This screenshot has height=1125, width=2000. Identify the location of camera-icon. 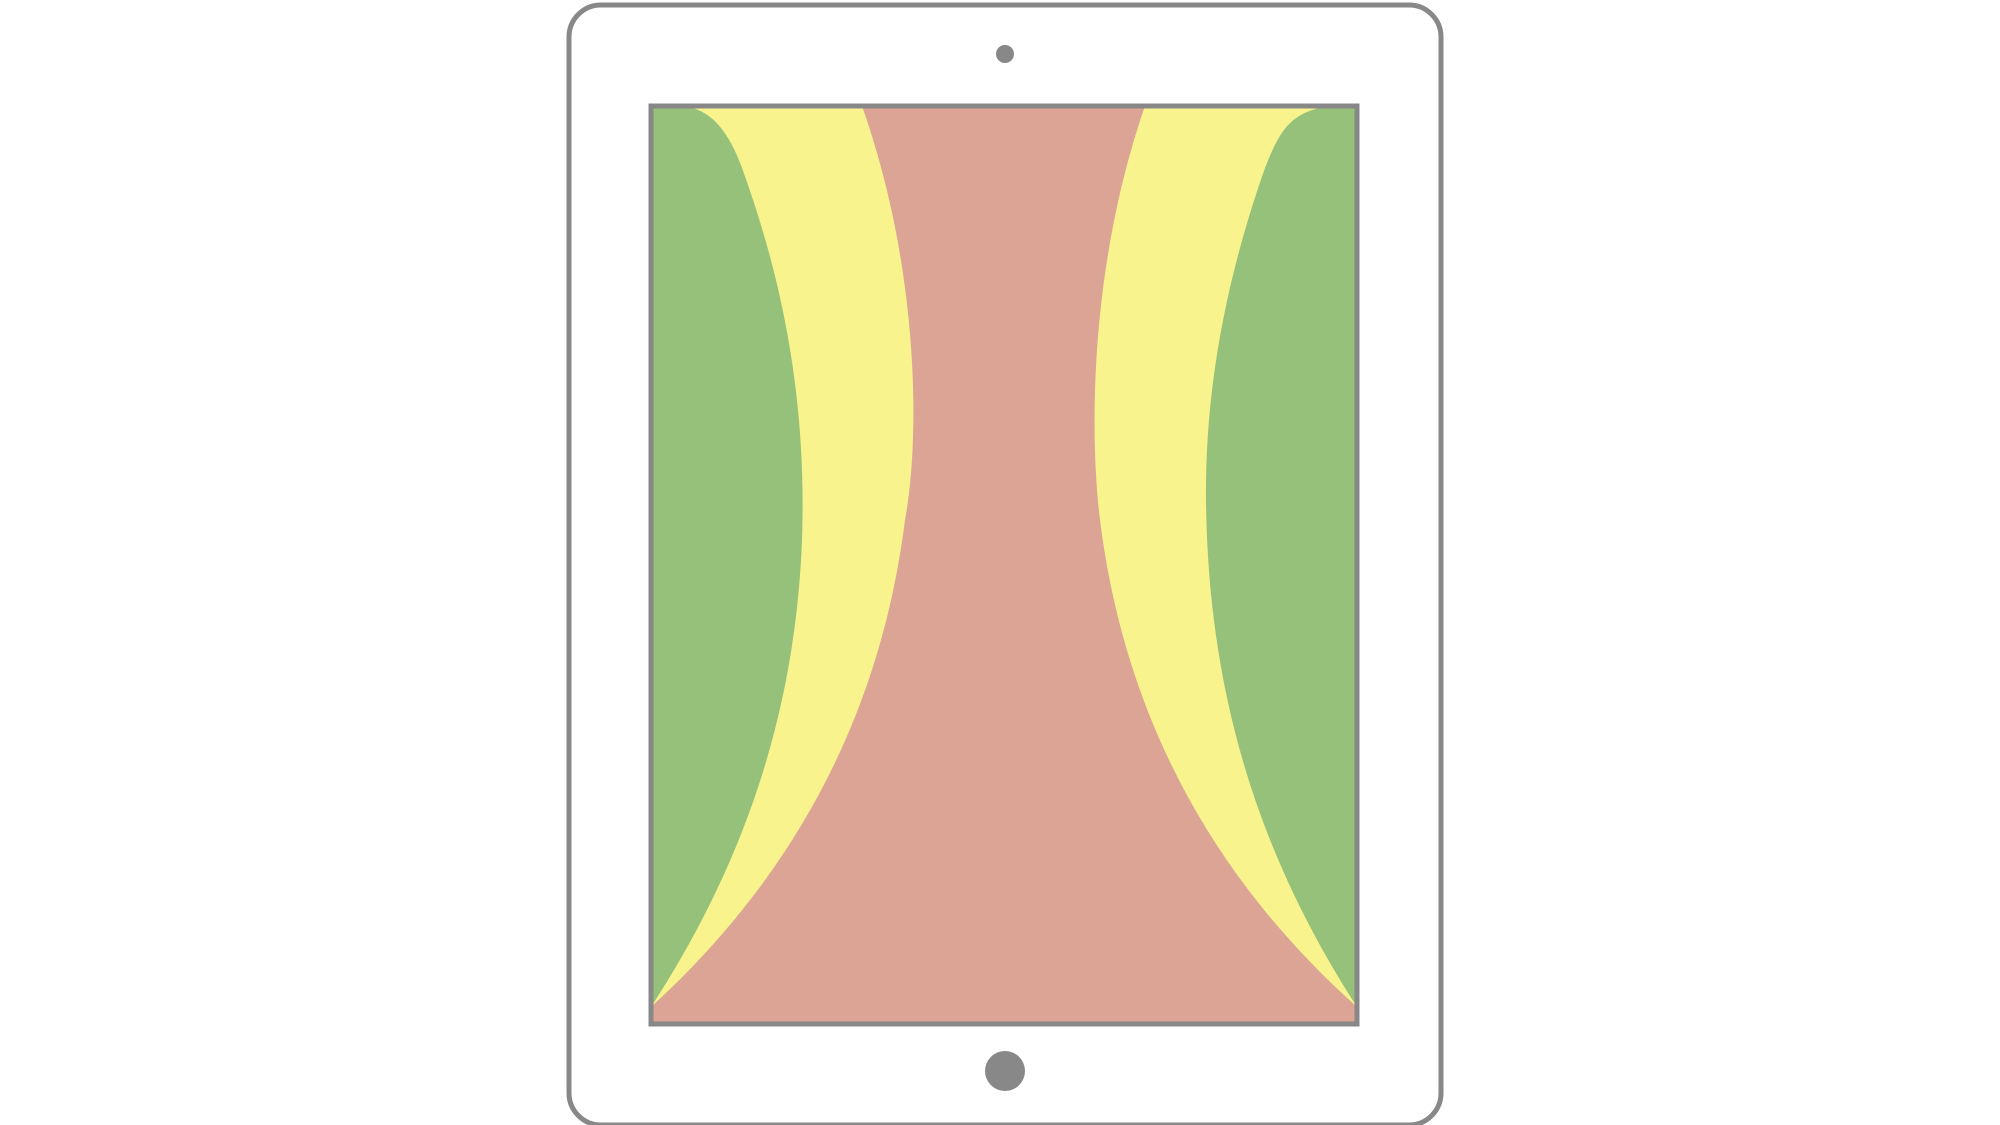
(1005, 54).